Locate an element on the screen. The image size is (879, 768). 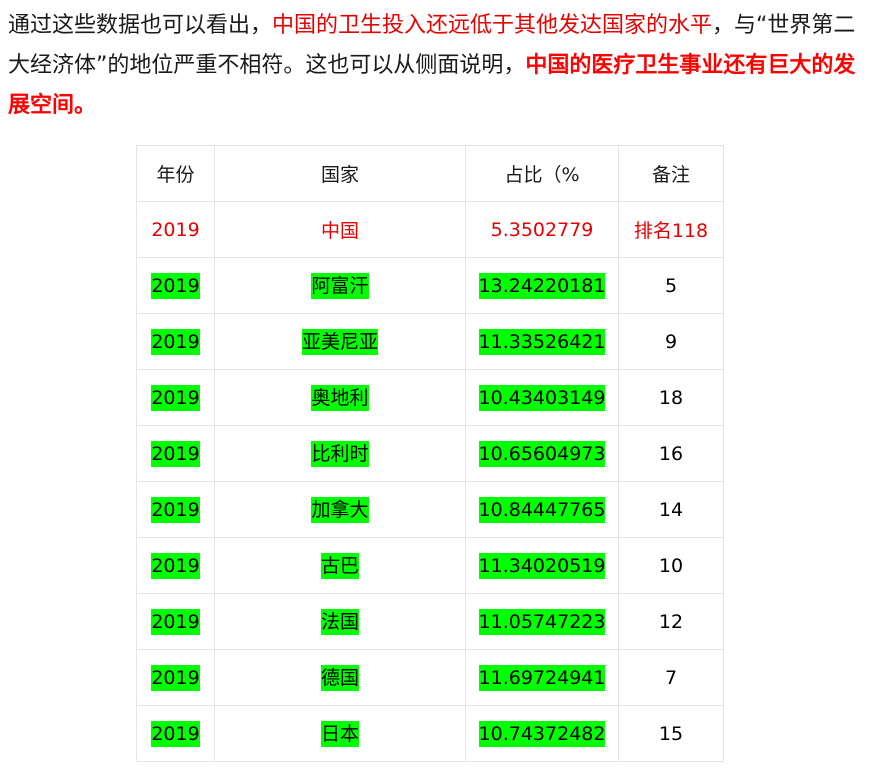
cell-percent: 10.74372482 is located at coordinates (542, 733).